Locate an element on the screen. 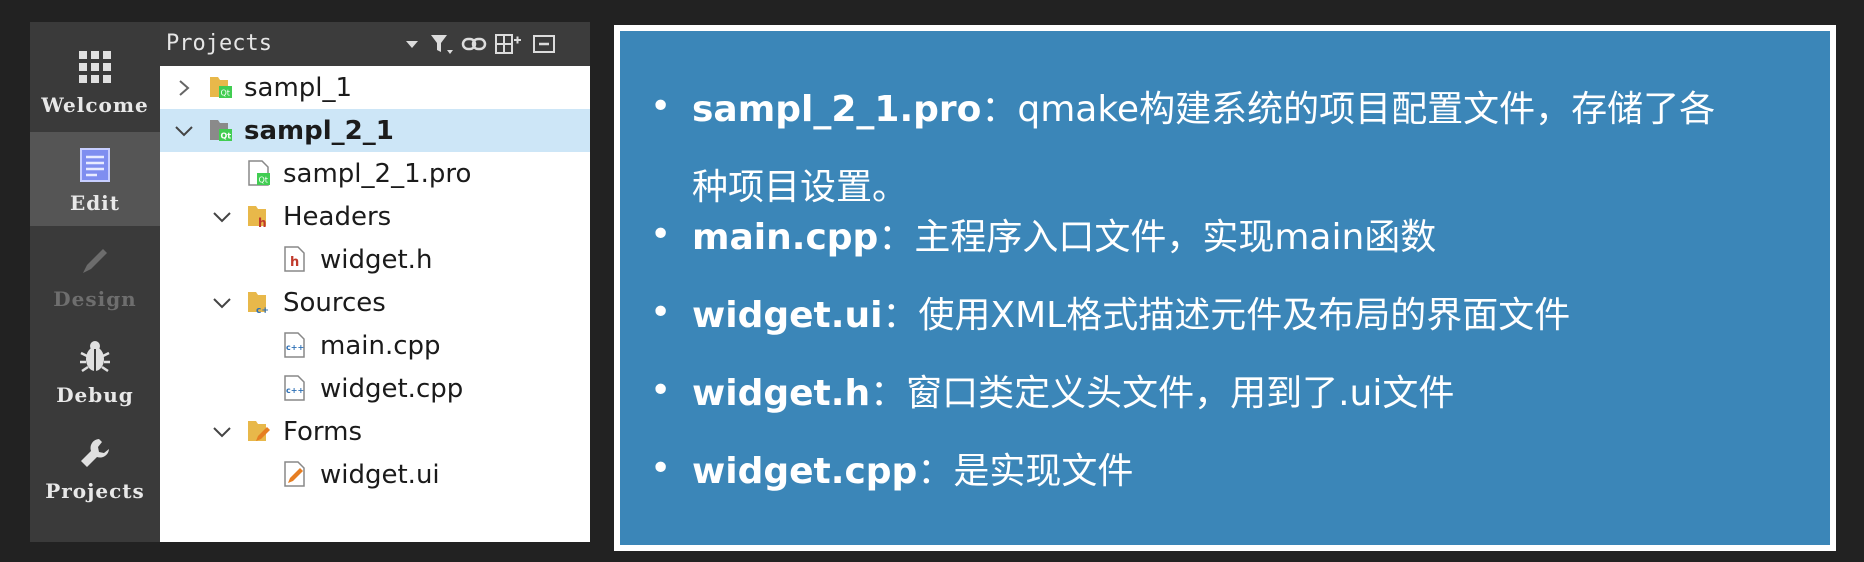 The width and height of the screenshot is (1864, 562). forms-folder-icon is located at coordinates (259, 431).